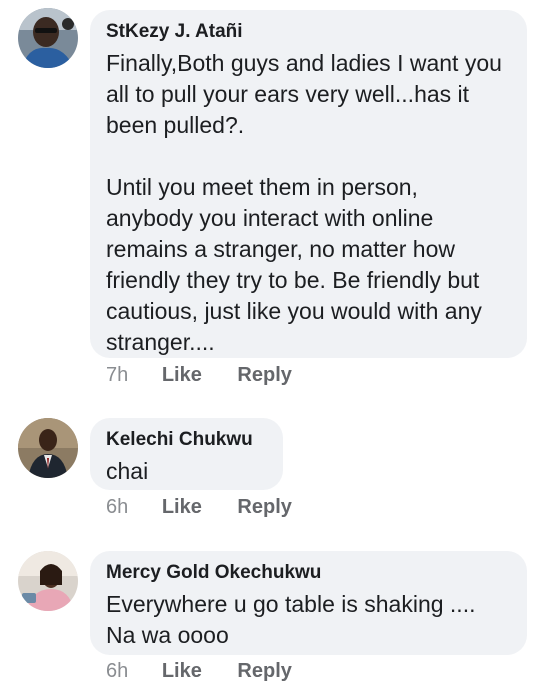  What do you see at coordinates (307, 573) in the screenshot?
I see `comment-author: Mercy Gold Okechukwu` at bounding box center [307, 573].